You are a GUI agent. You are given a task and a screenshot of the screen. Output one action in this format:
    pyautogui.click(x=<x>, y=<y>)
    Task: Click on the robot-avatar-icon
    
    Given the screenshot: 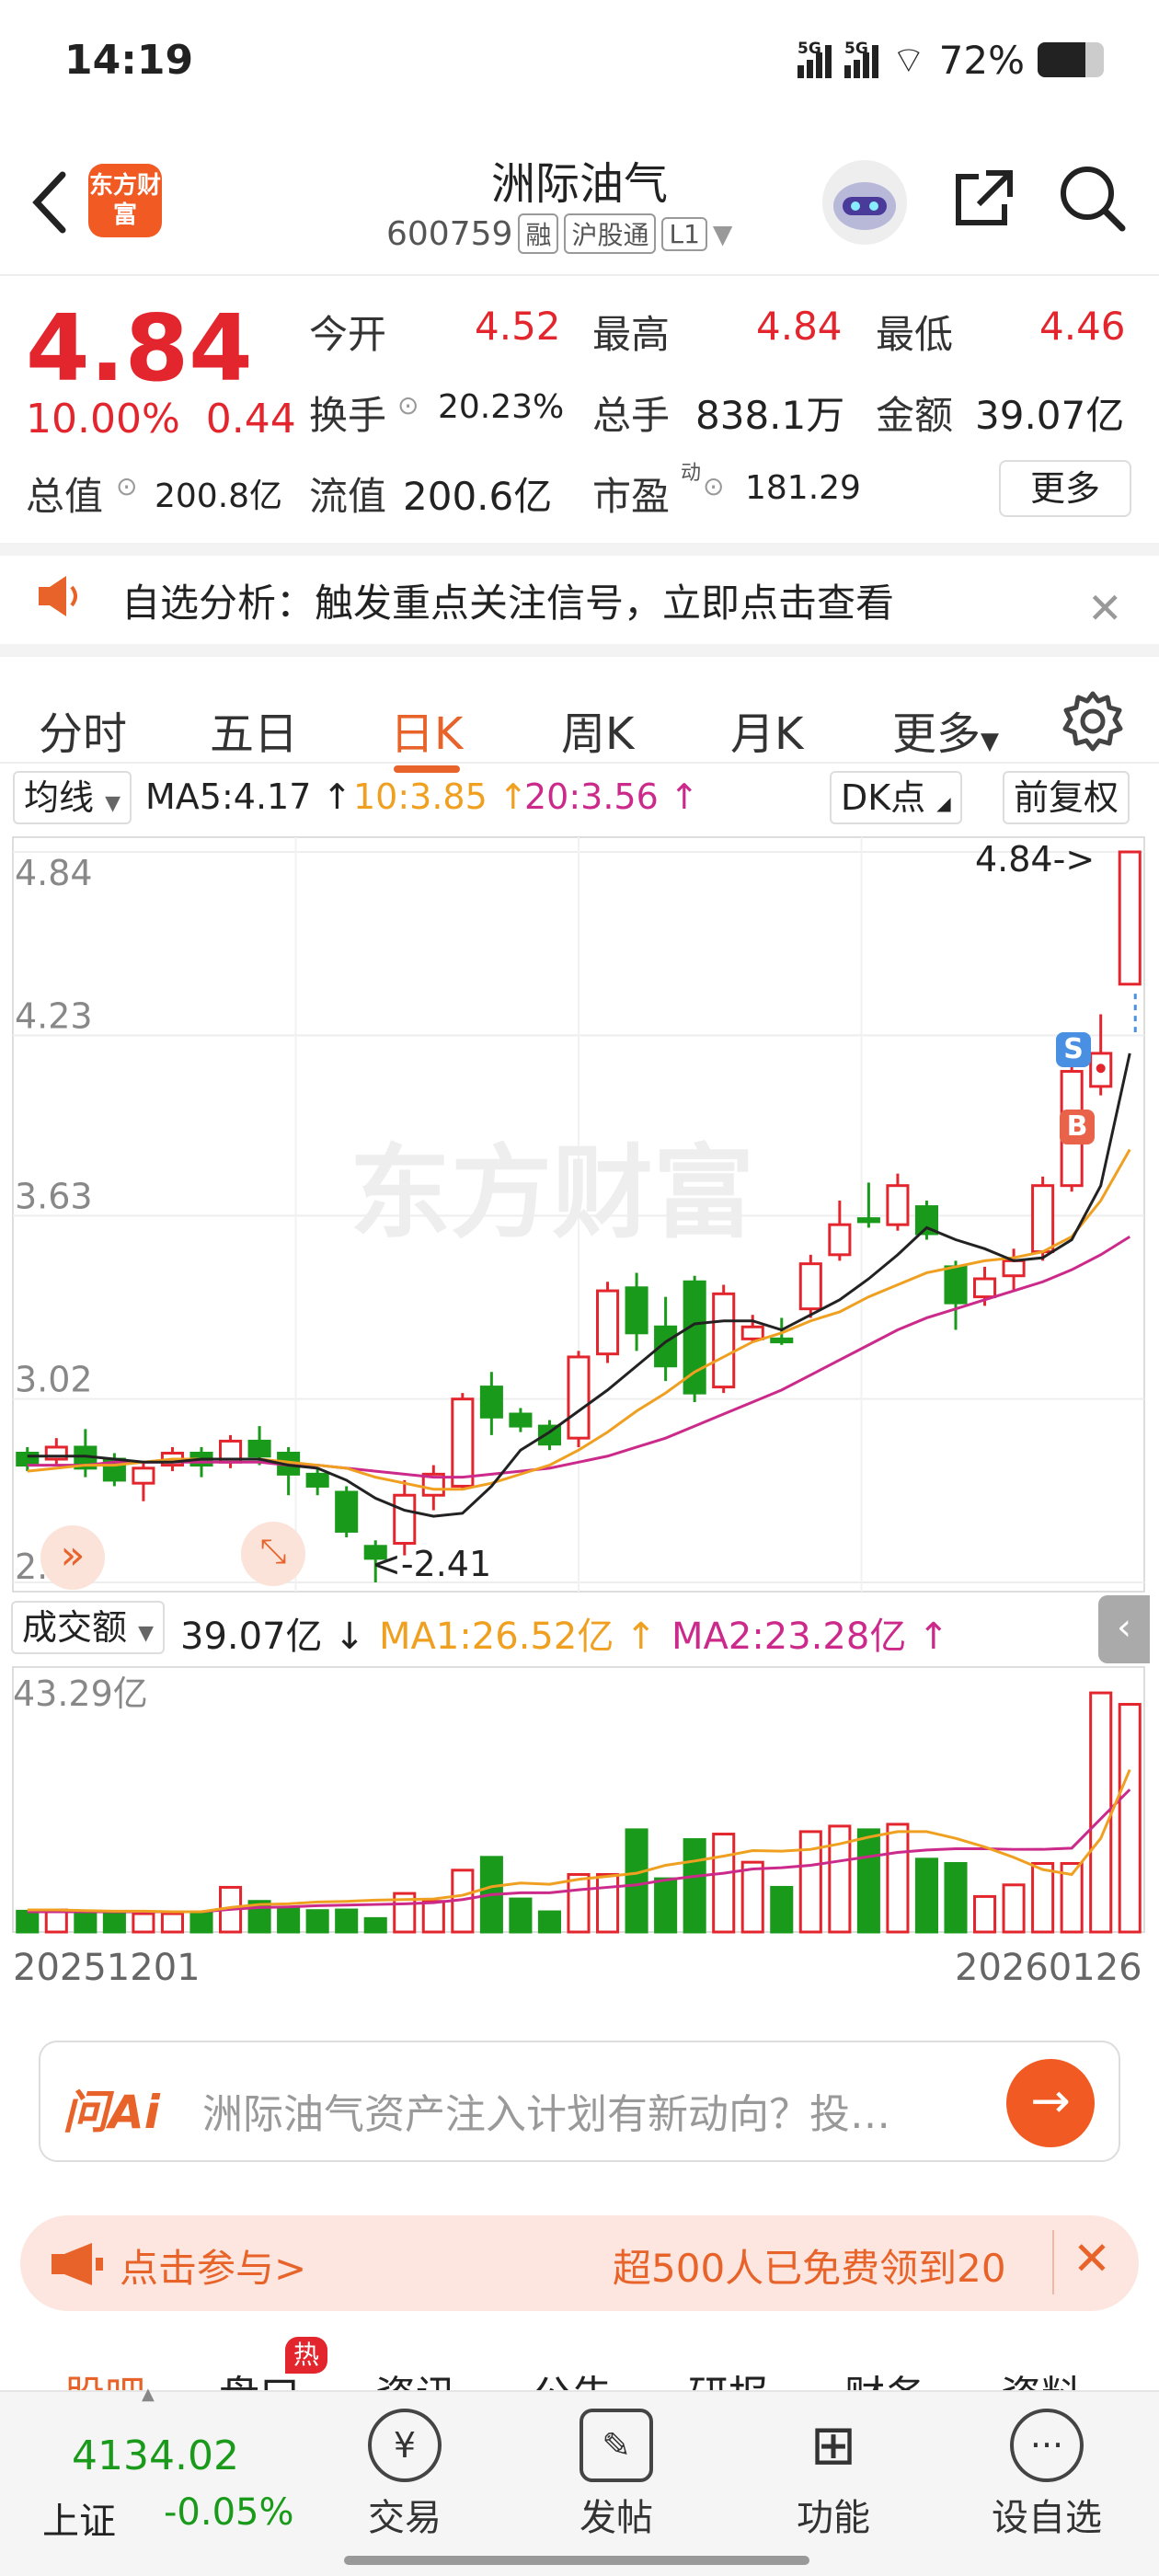 What is the action you would take?
    pyautogui.click(x=864, y=202)
    